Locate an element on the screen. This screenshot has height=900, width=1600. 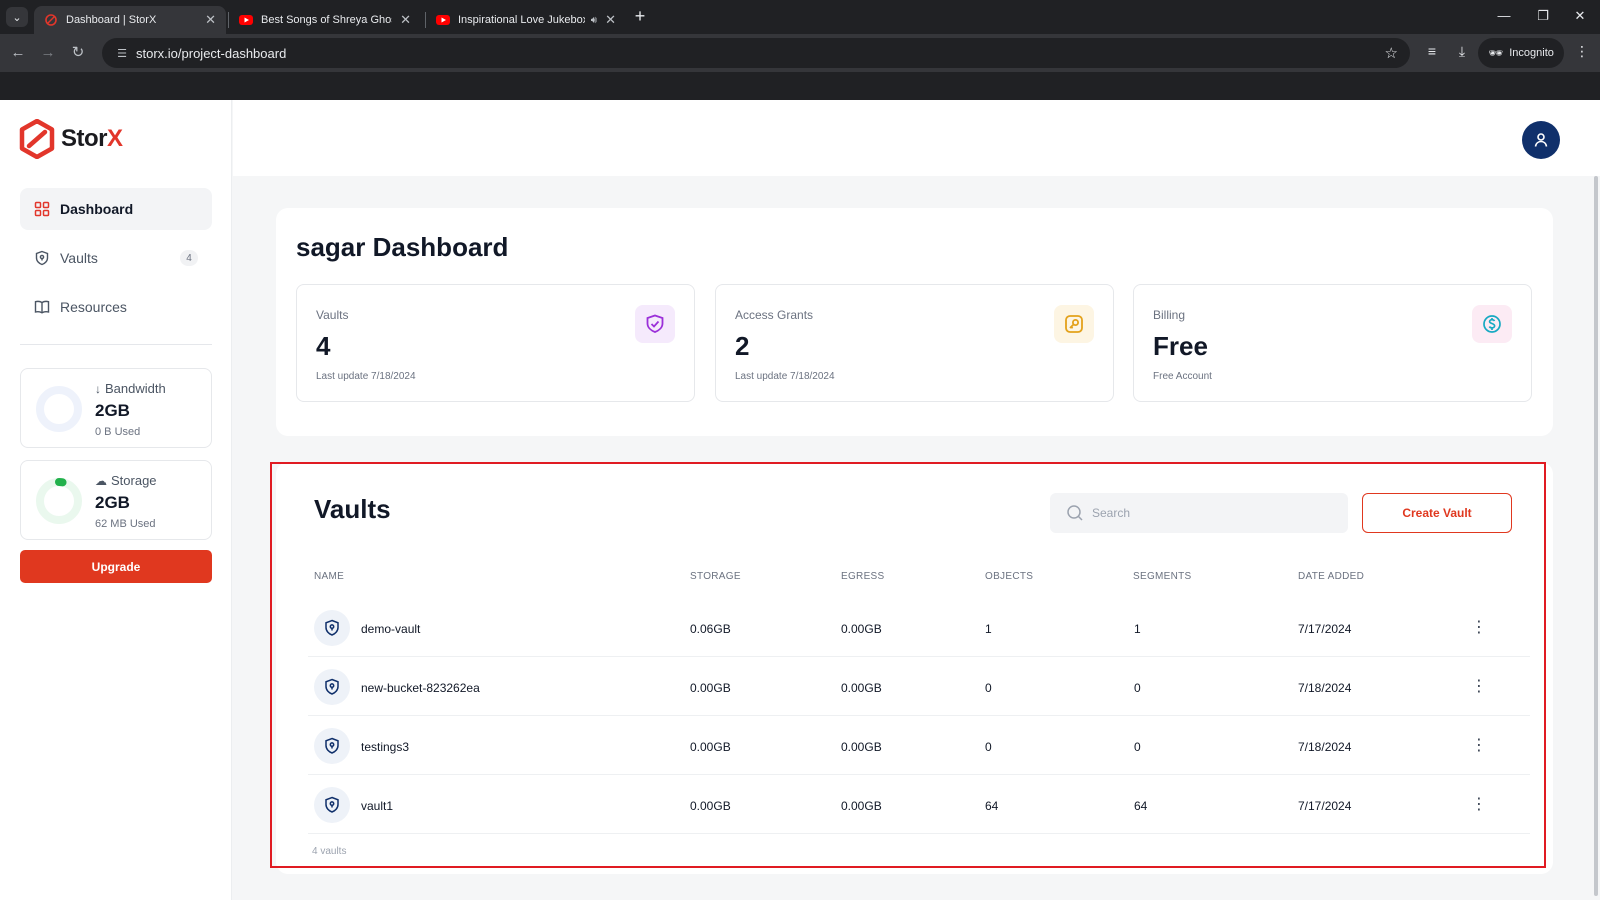
vault-storage: 0.06GB is located at coordinates (710, 629).